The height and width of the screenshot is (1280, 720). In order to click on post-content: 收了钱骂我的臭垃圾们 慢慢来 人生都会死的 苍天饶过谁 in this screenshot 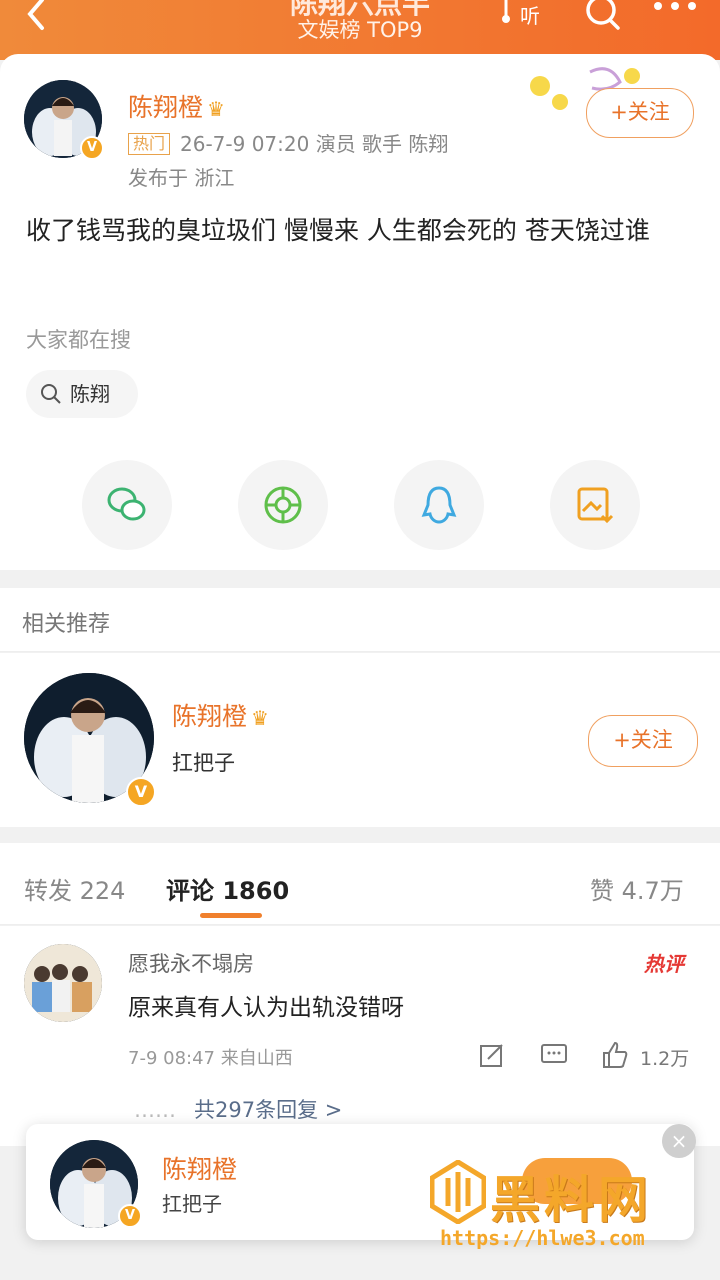, I will do `click(338, 230)`.